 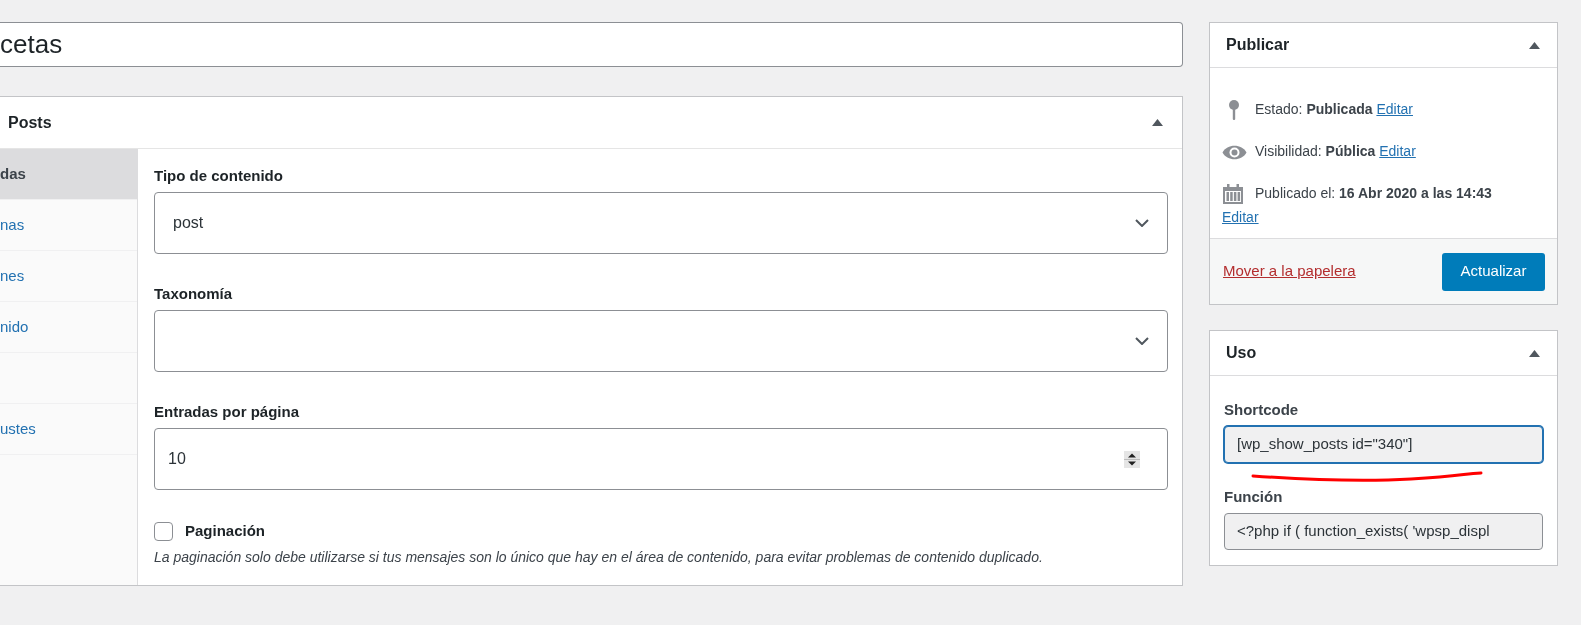 I want to click on calendar-icon, so click(x=1233, y=194).